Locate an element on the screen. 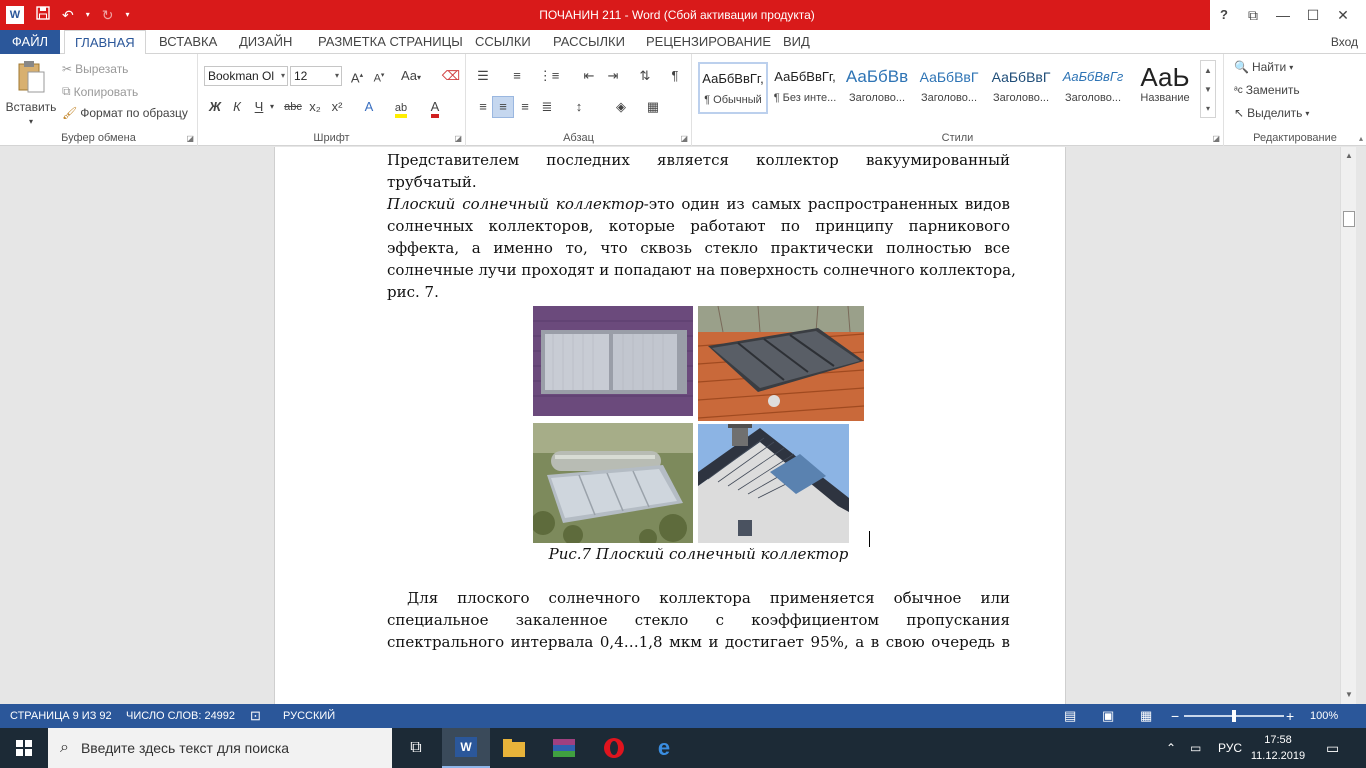 This screenshot has width=1366, height=768. cut-button: ✂ Вырезать is located at coordinates (95, 69).